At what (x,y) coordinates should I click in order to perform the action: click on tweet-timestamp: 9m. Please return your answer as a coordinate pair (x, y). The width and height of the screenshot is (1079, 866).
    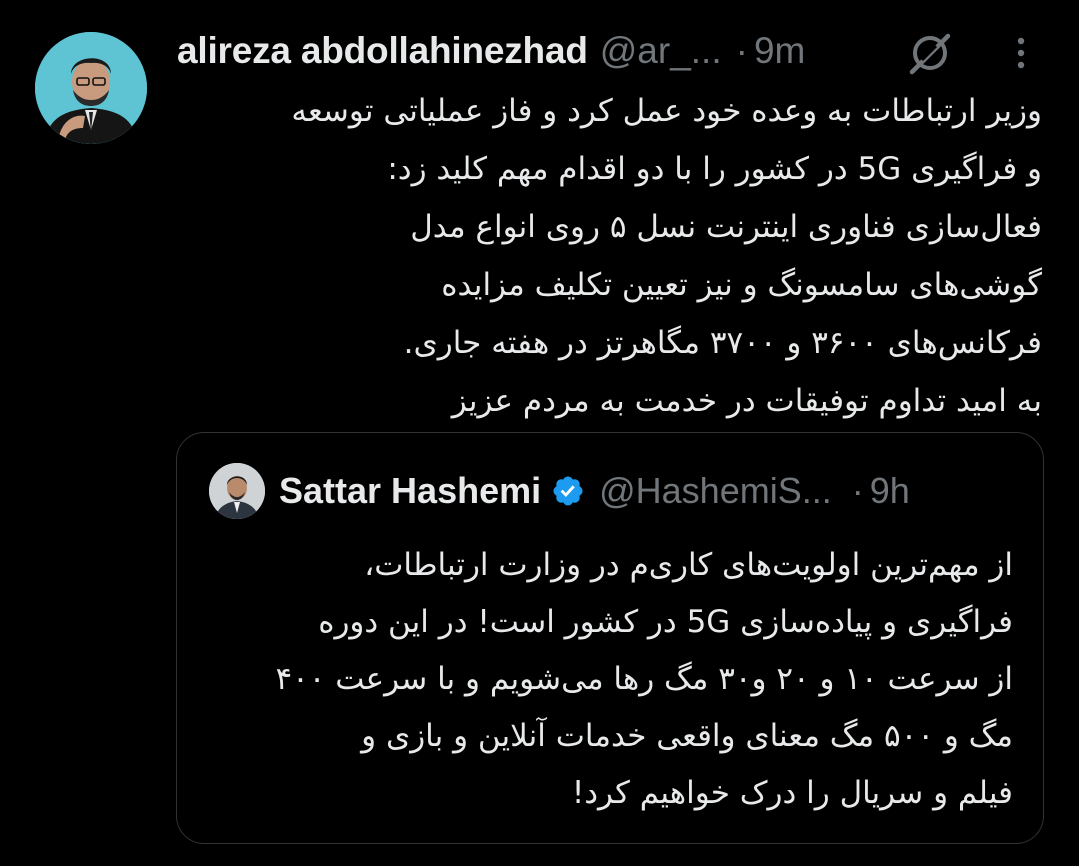
    Looking at the image, I should click on (779, 51).